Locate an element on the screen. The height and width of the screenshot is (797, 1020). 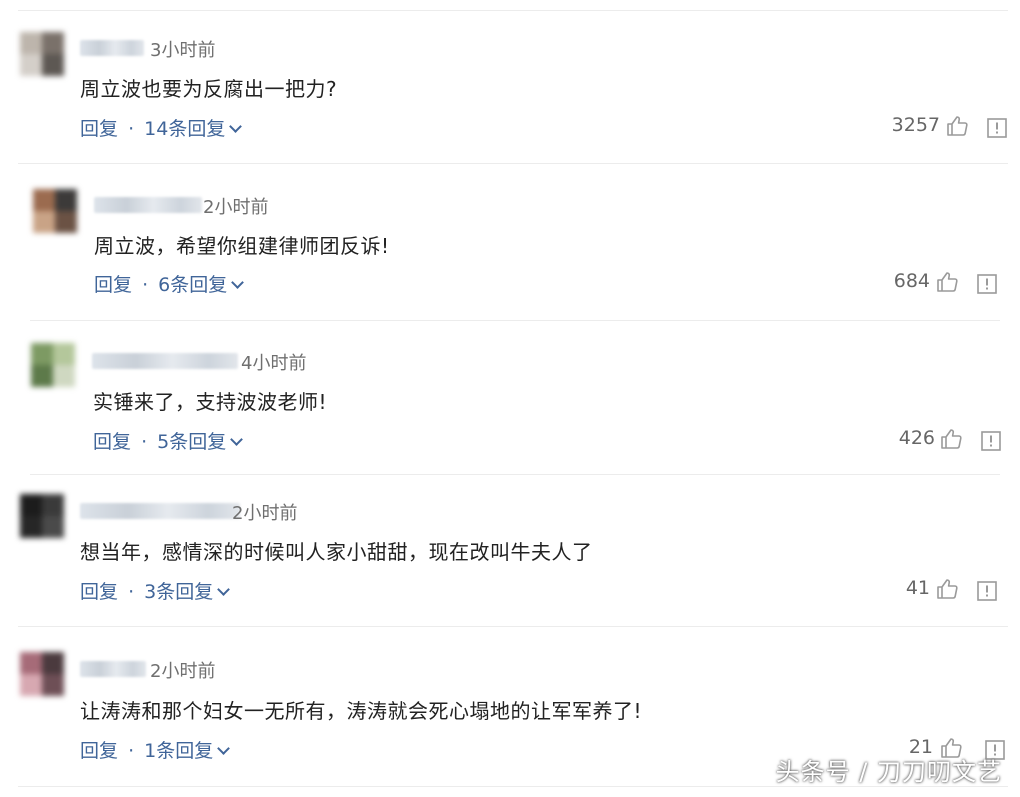
reply-count: 5条回复 is located at coordinates (191, 442).